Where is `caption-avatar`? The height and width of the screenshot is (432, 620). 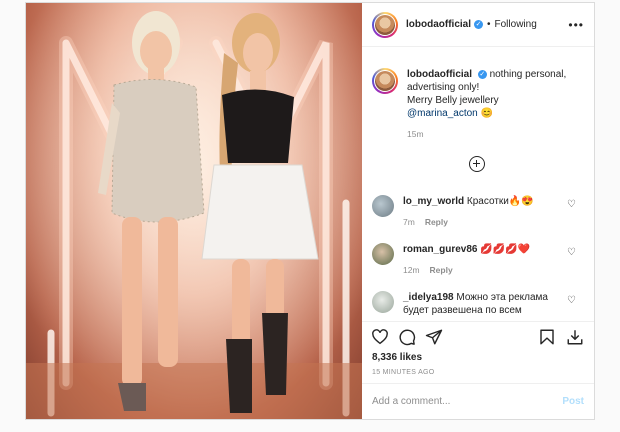
caption-avatar is located at coordinates (385, 81).